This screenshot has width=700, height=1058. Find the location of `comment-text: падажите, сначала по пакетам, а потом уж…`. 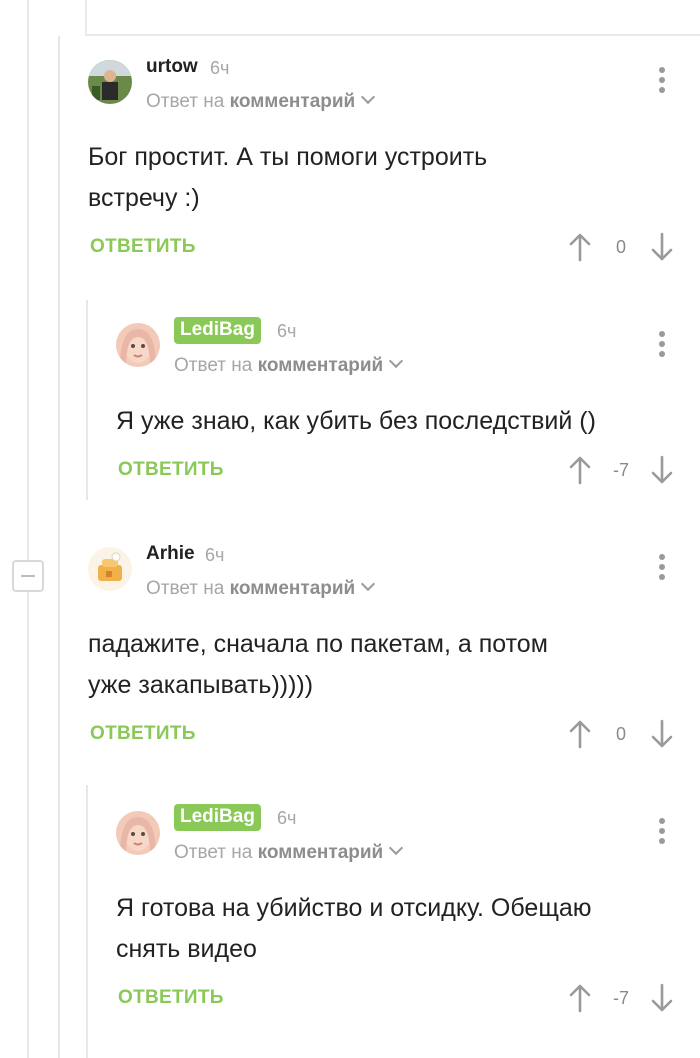

comment-text: падажите, сначала по пакетам, а потом уж… is located at coordinates (318, 665).